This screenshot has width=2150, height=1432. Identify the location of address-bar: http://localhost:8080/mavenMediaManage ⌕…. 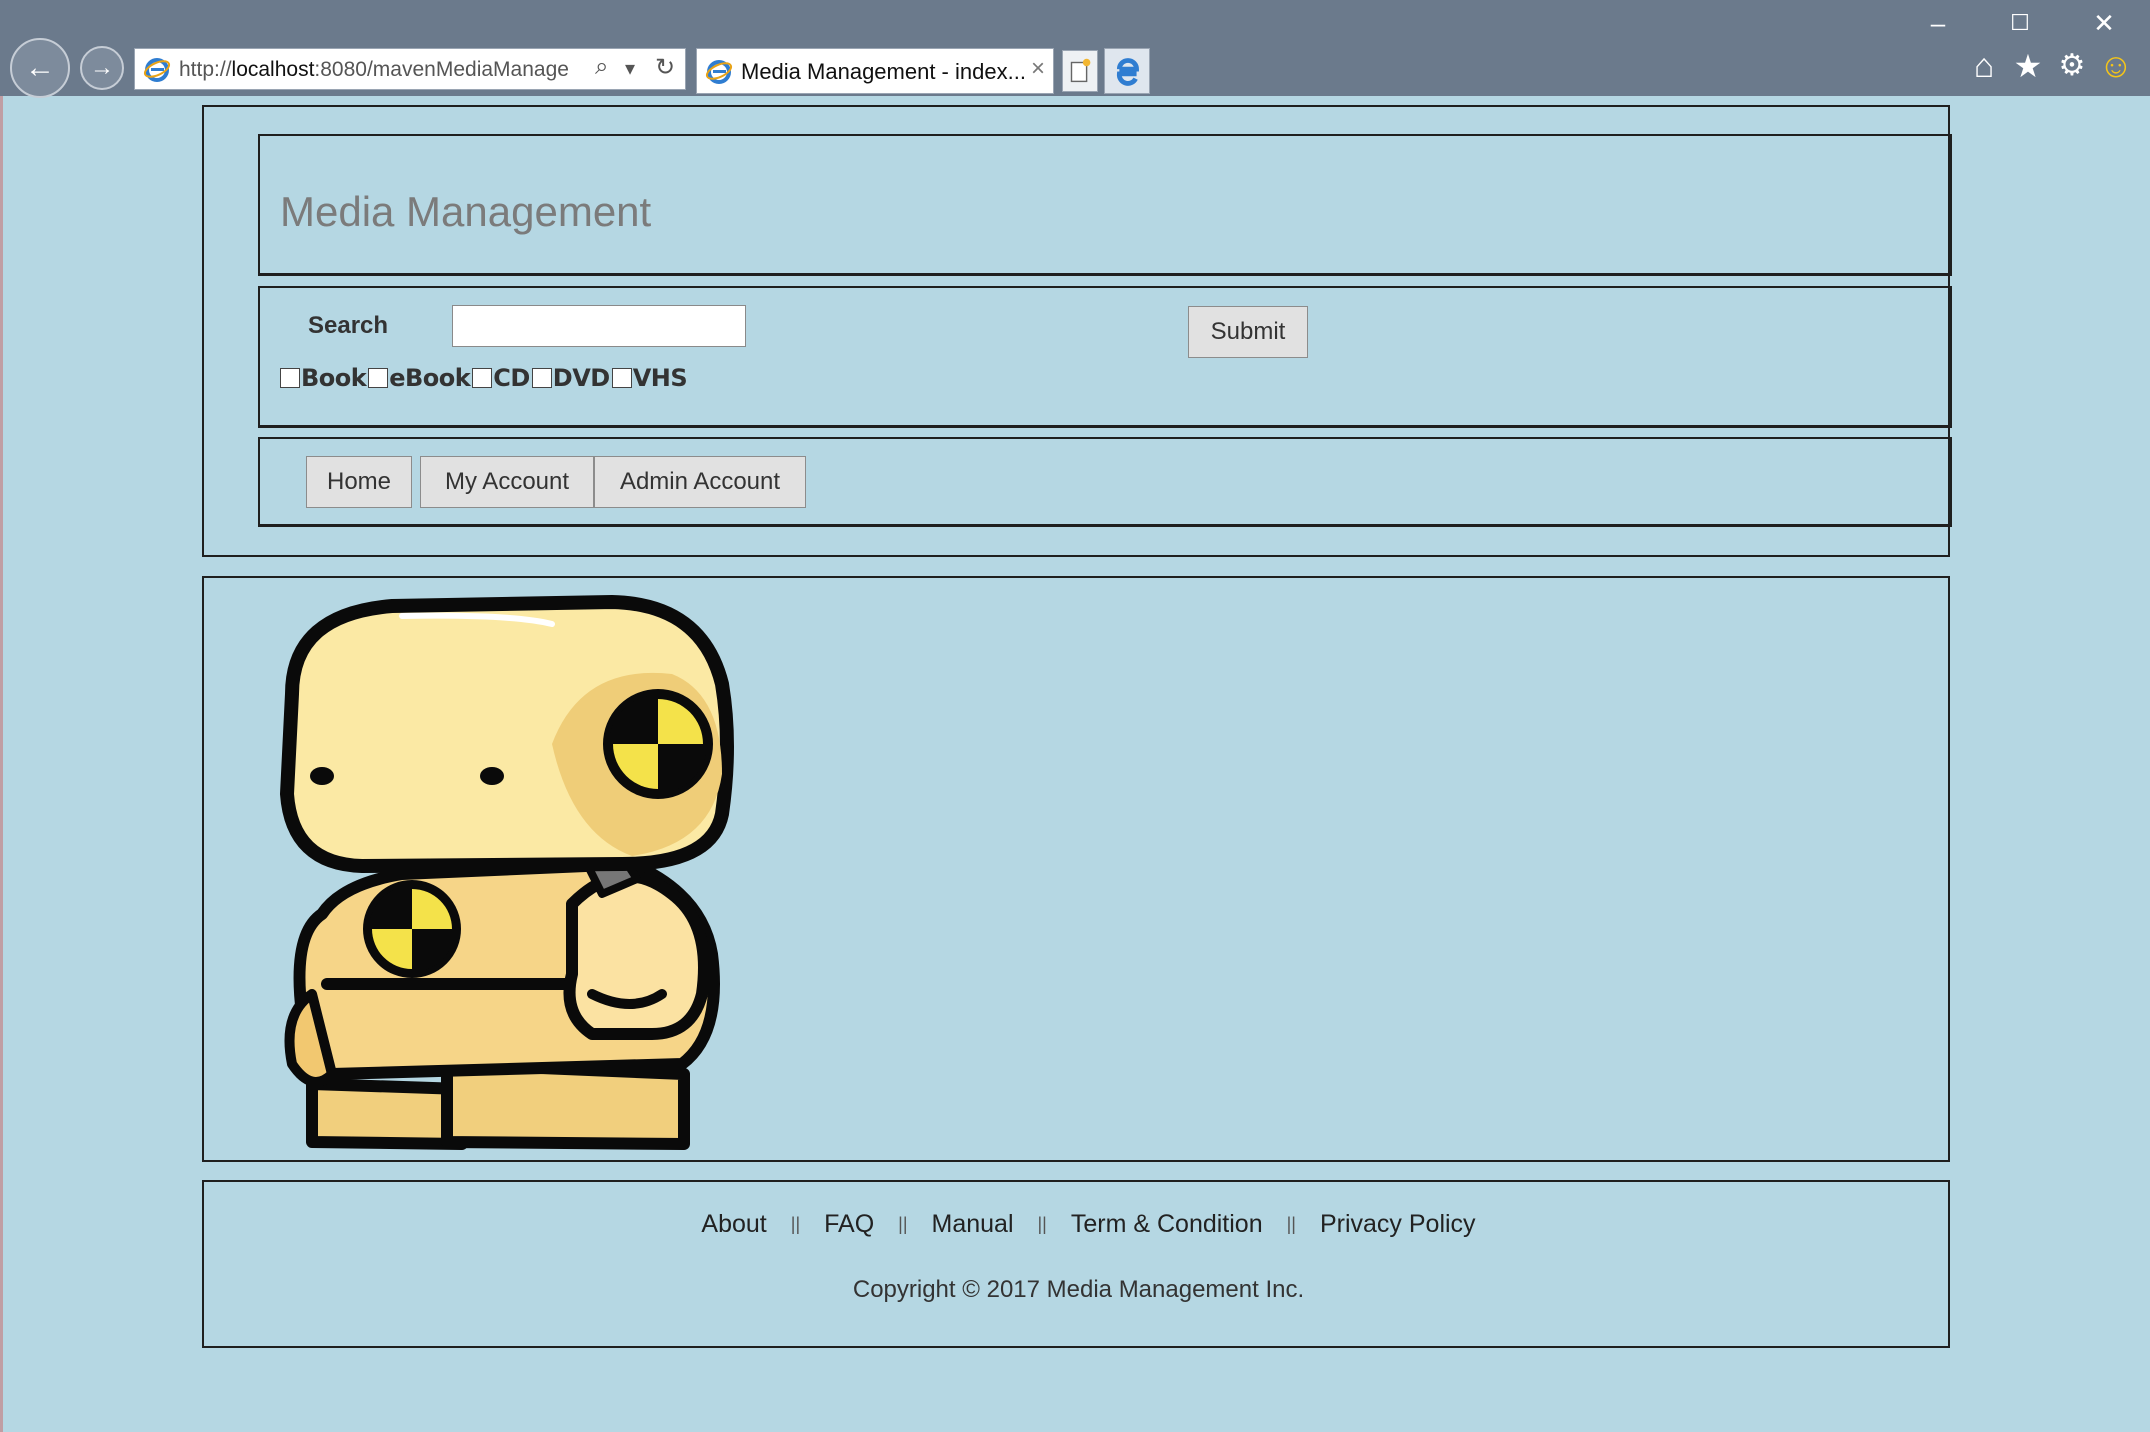
(410, 69).